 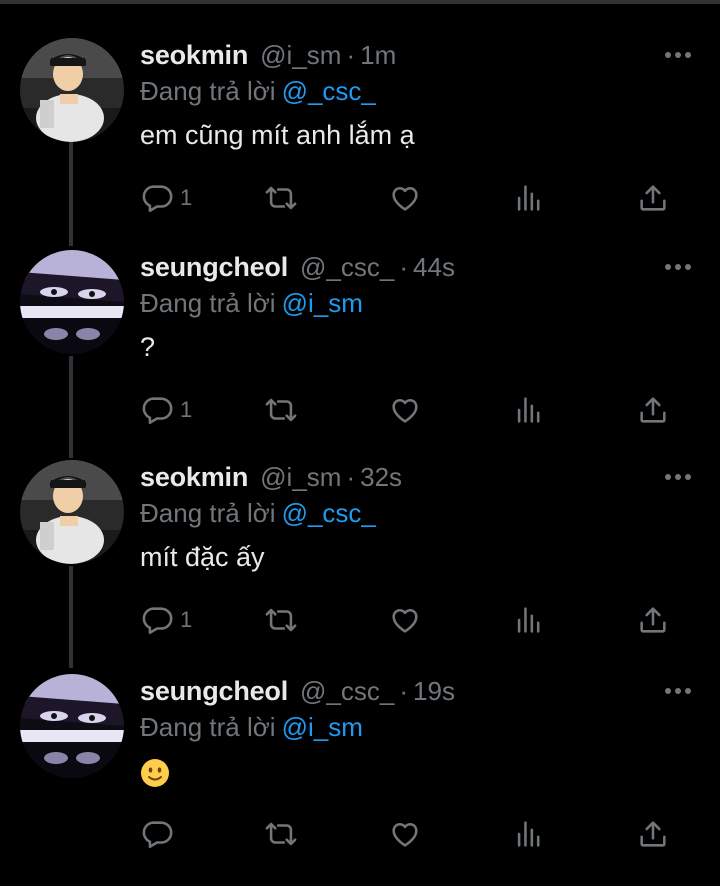 I want to click on tweet-header: seokmin @i_sm · 1m, so click(x=268, y=57).